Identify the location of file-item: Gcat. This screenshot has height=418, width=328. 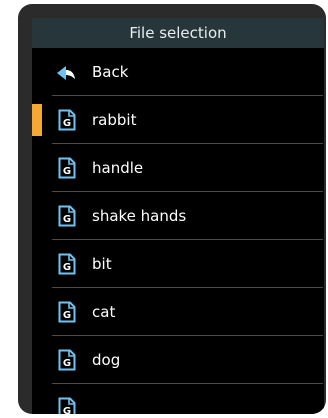
(178, 312).